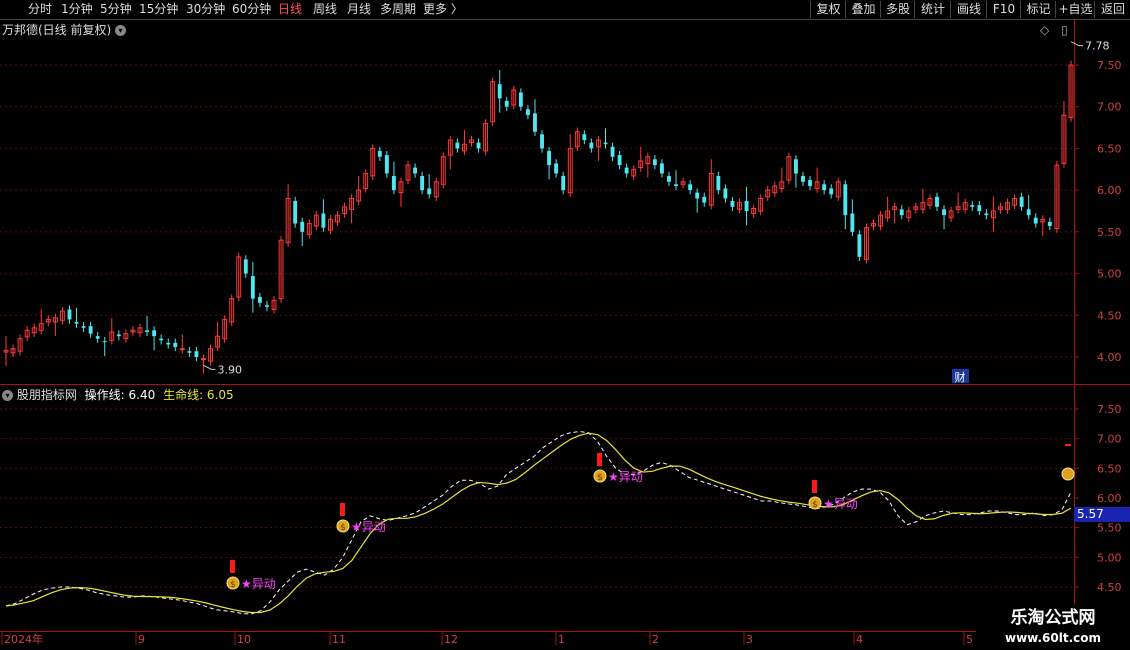  Describe the element at coordinates (1109, 557) in the screenshot. I see `sub-axis-label: 5.00` at that location.